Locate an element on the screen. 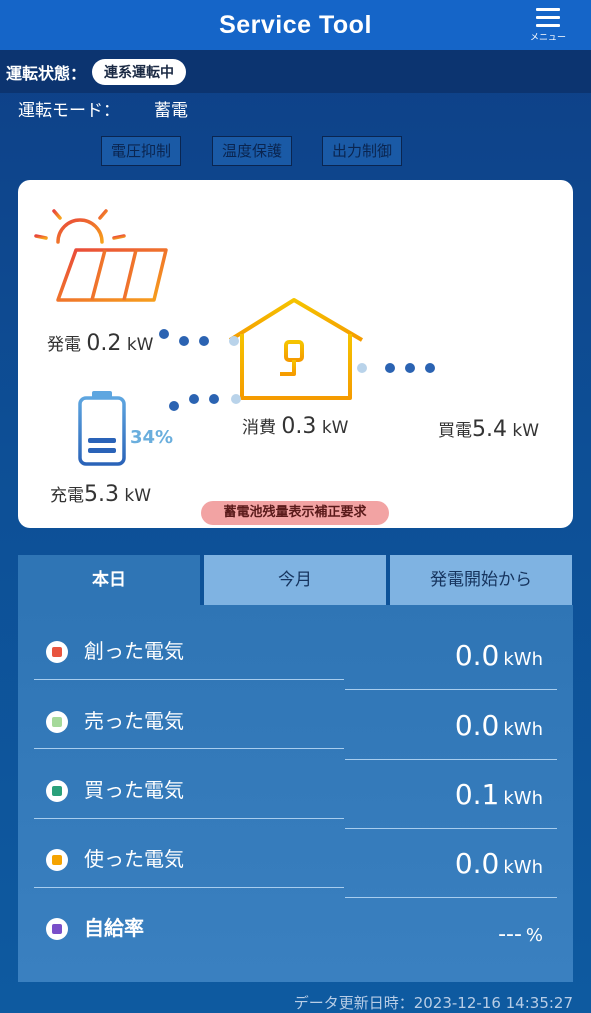 Image resolution: width=591 pixels, height=1013 pixels. sun-icon is located at coordinates (80, 221).